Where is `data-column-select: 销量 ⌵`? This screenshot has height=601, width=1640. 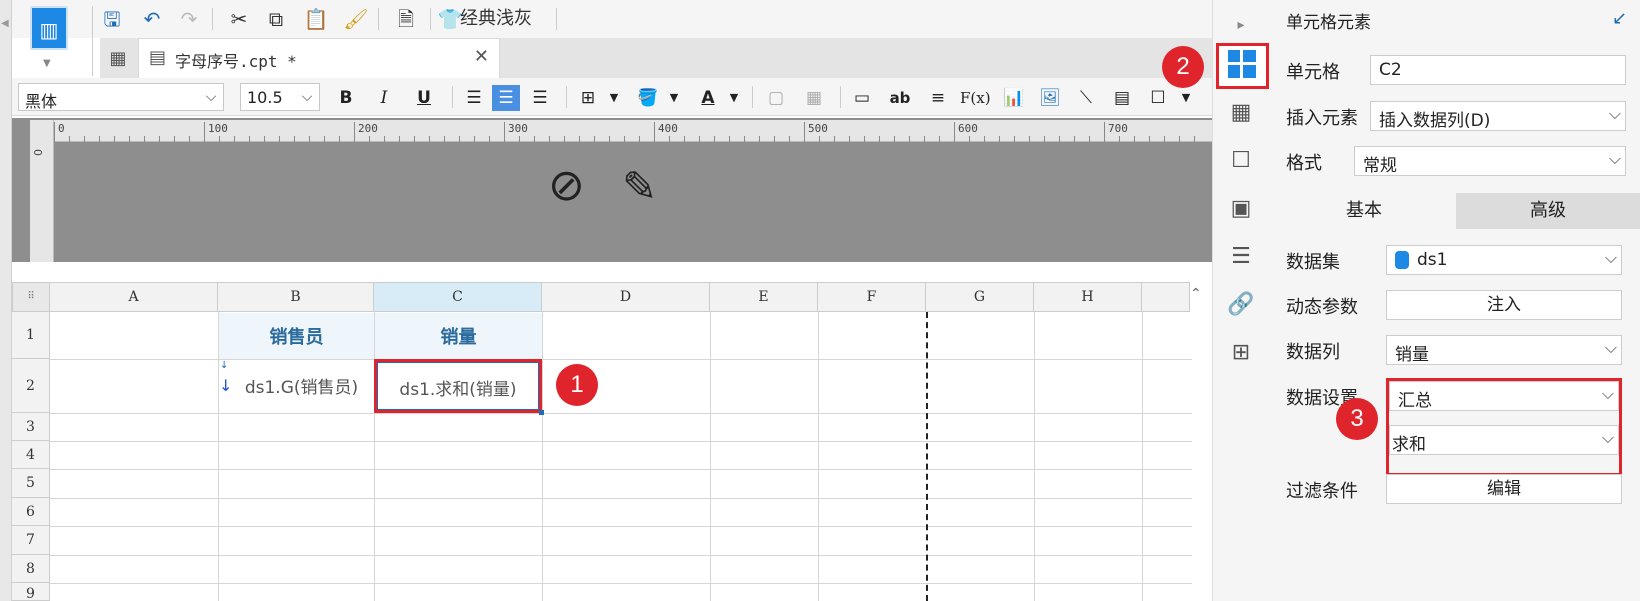 data-column-select: 销量 ⌵ is located at coordinates (1504, 350).